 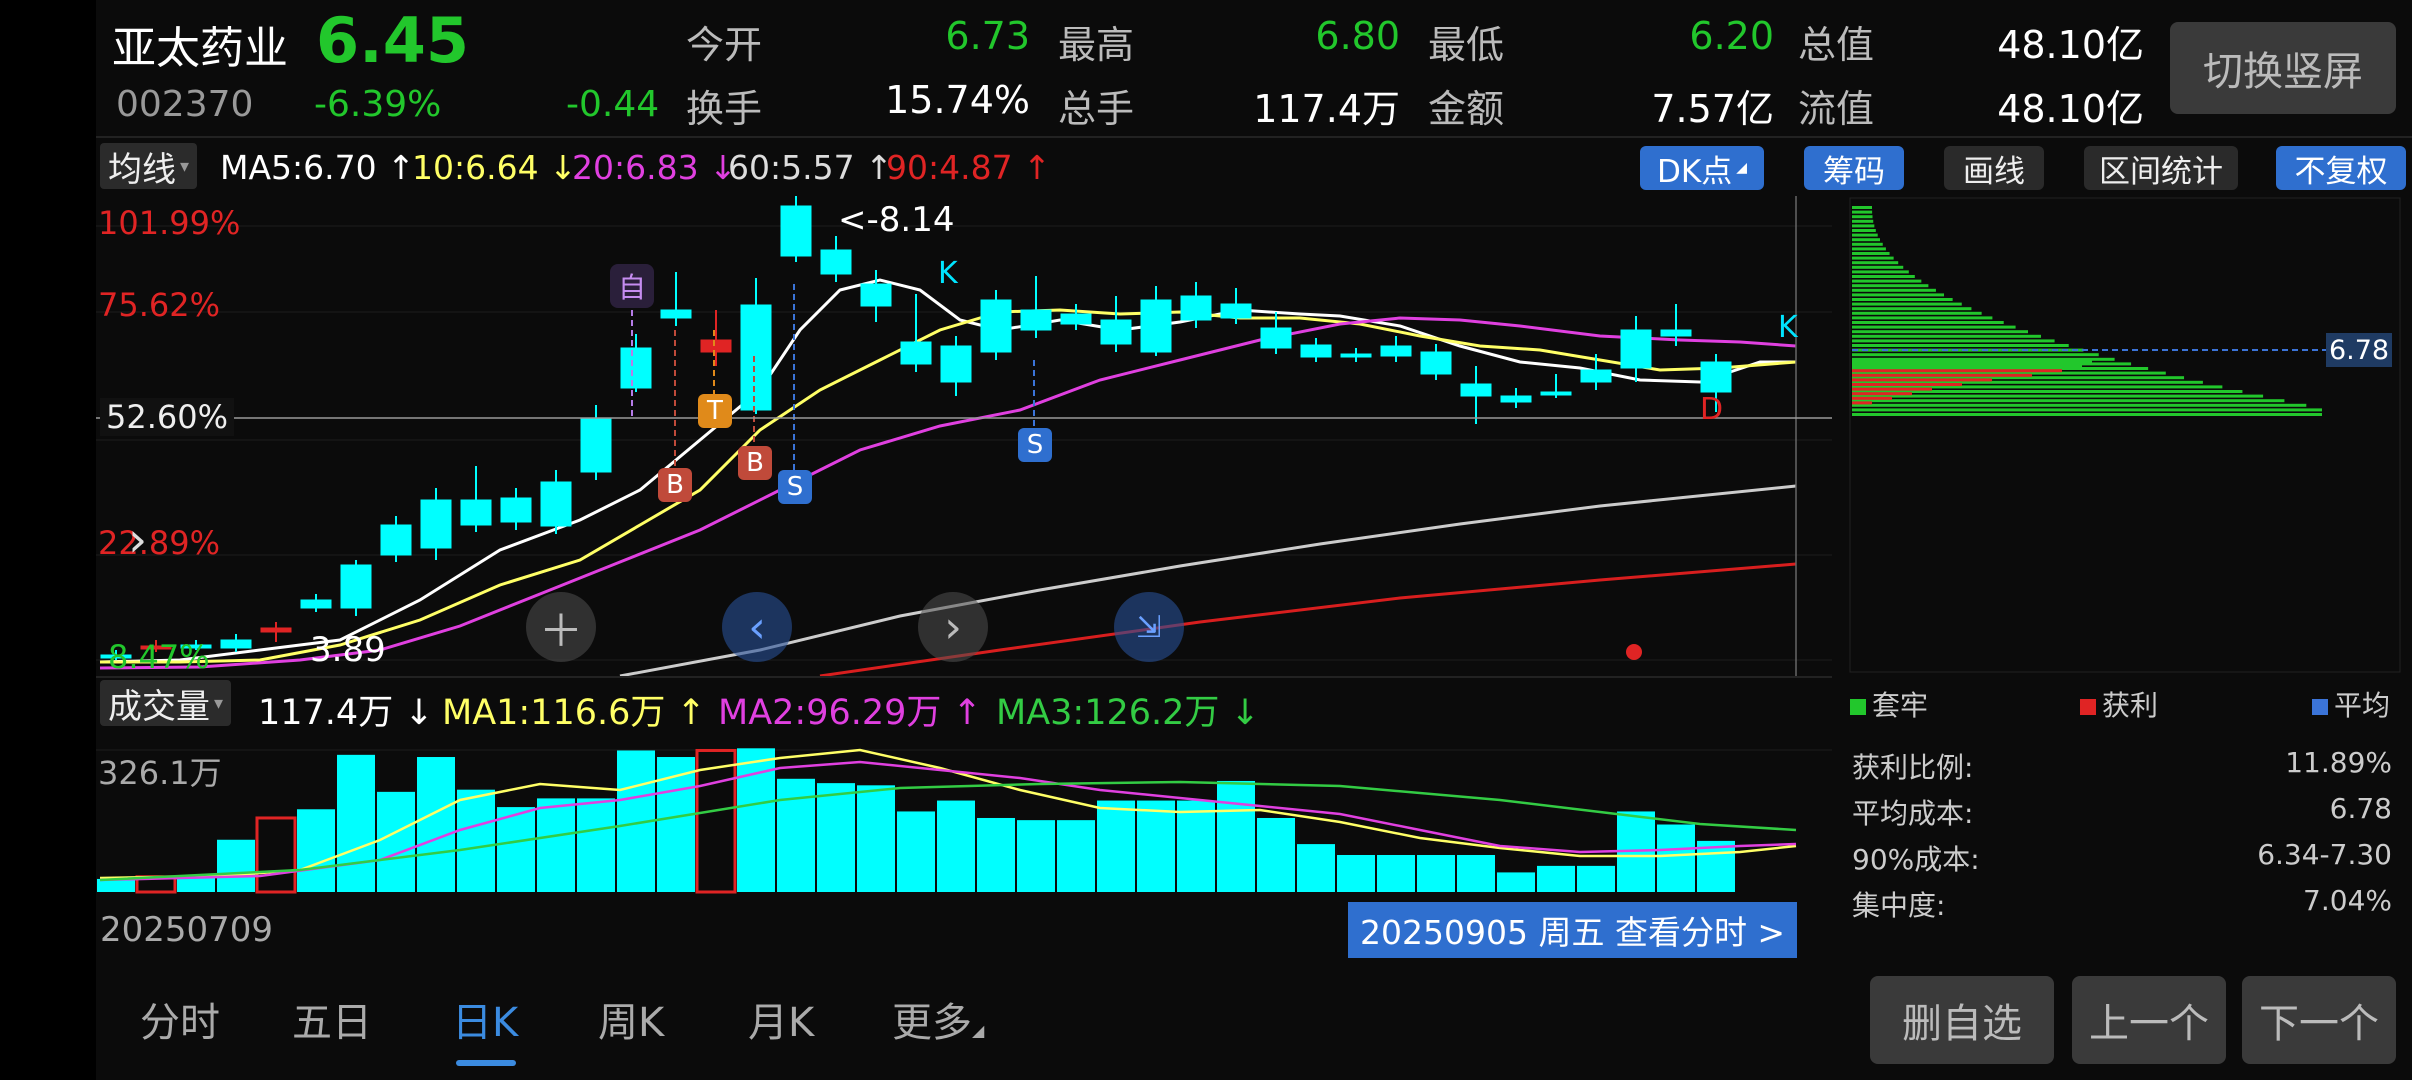 I want to click on dk-point-button: DK点 ◢, so click(x=1702, y=168).